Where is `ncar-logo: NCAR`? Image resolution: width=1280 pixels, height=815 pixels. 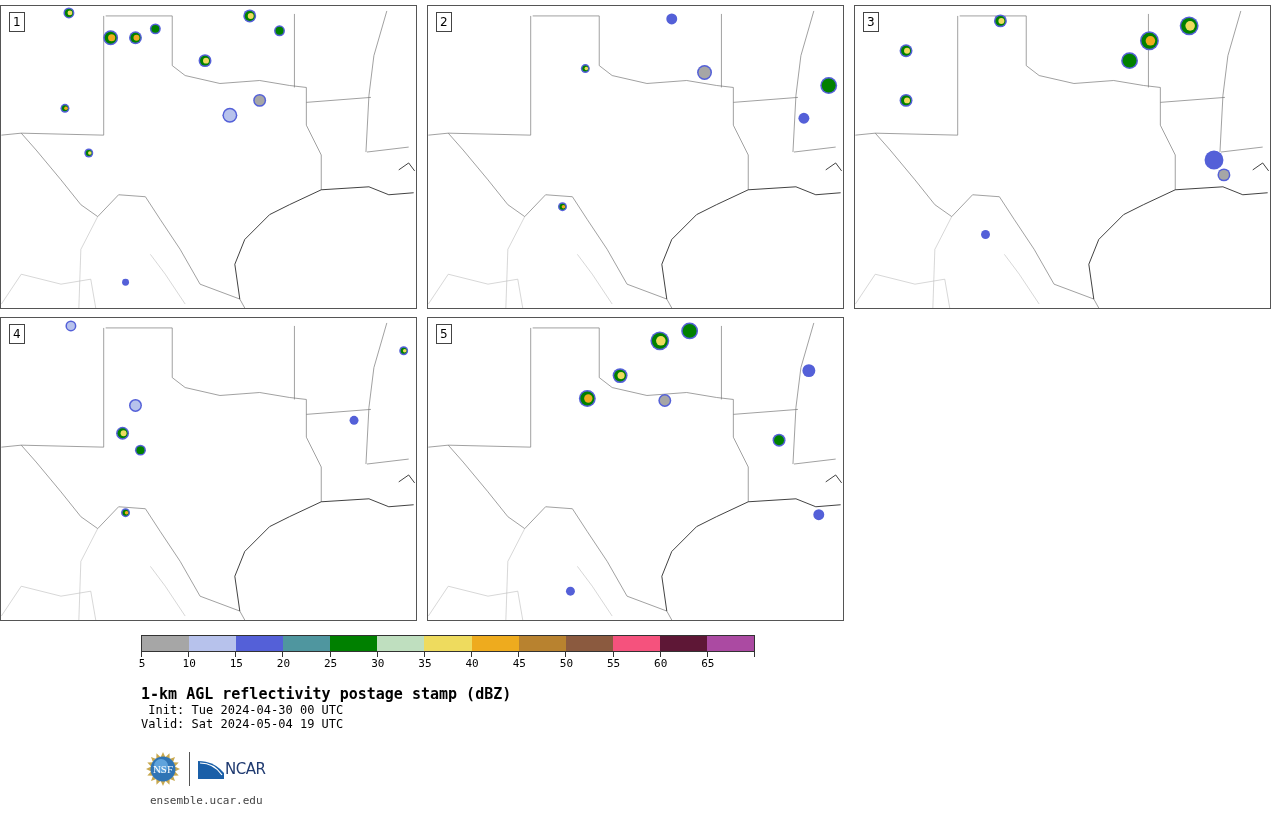 ncar-logo: NCAR is located at coordinates (232, 769).